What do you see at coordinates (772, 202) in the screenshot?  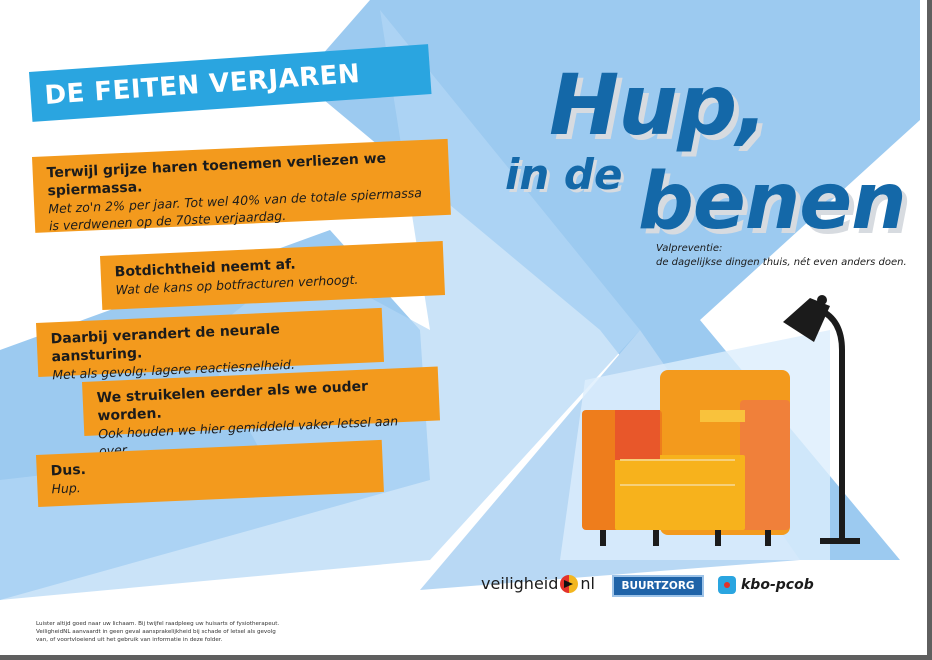 I see `title-benen: benen` at bounding box center [772, 202].